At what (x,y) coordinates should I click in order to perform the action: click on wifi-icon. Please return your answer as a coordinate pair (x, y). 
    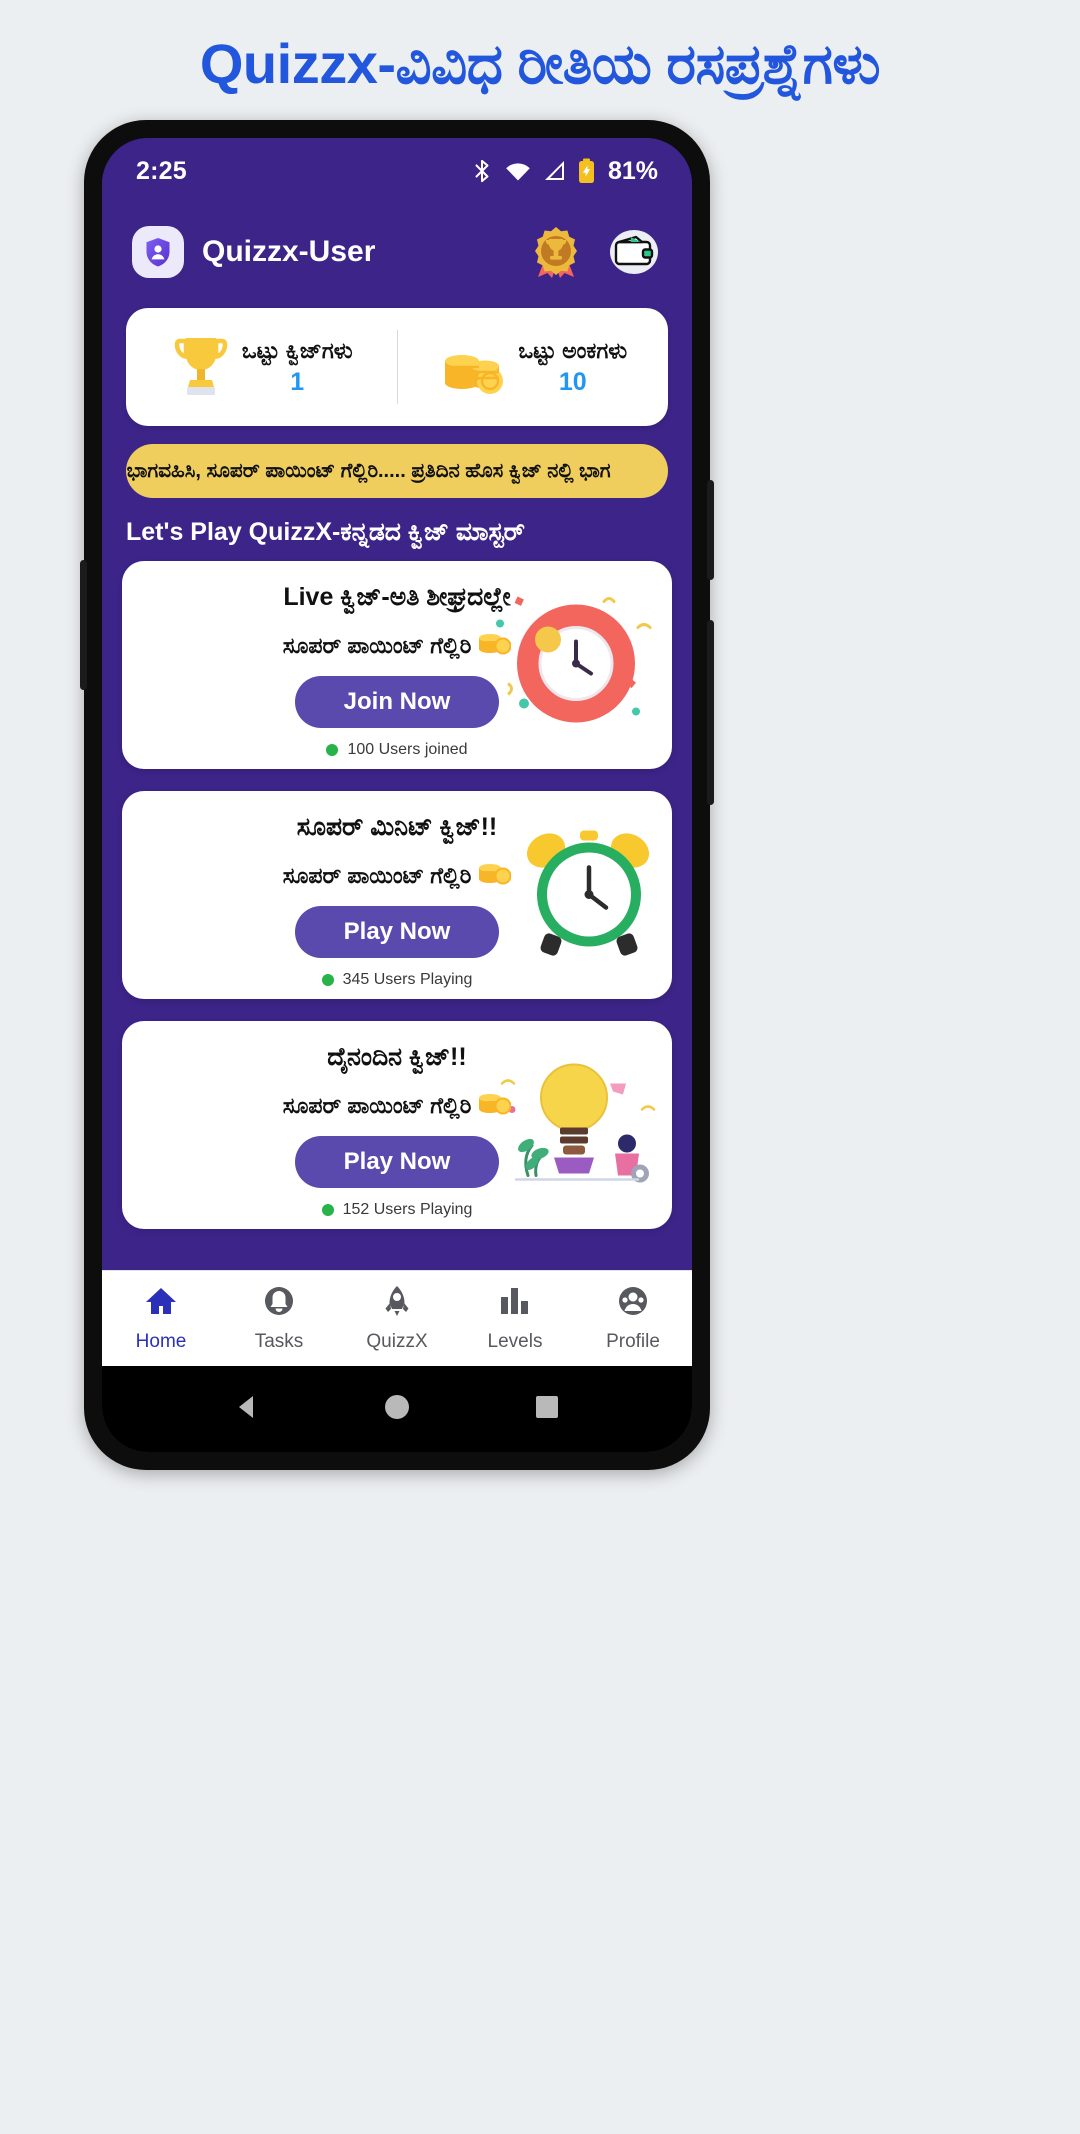
    Looking at the image, I should click on (518, 171).